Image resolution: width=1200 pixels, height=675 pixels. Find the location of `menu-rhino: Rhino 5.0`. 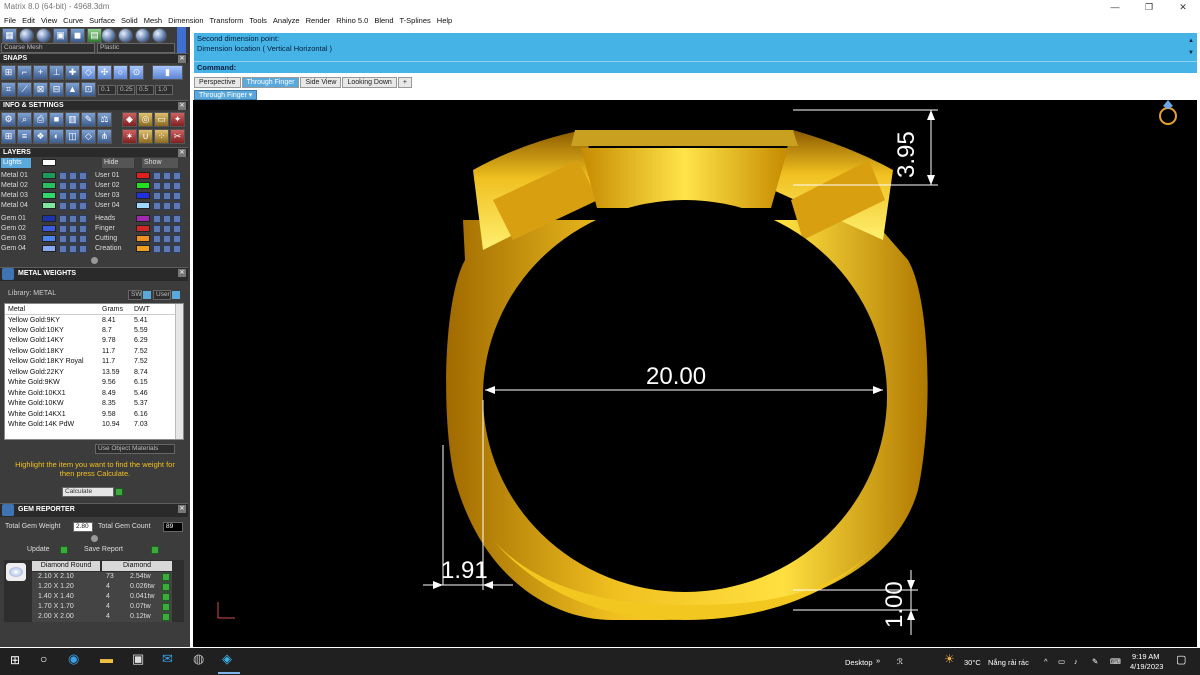

menu-rhino: Rhino 5.0 is located at coordinates (352, 20).